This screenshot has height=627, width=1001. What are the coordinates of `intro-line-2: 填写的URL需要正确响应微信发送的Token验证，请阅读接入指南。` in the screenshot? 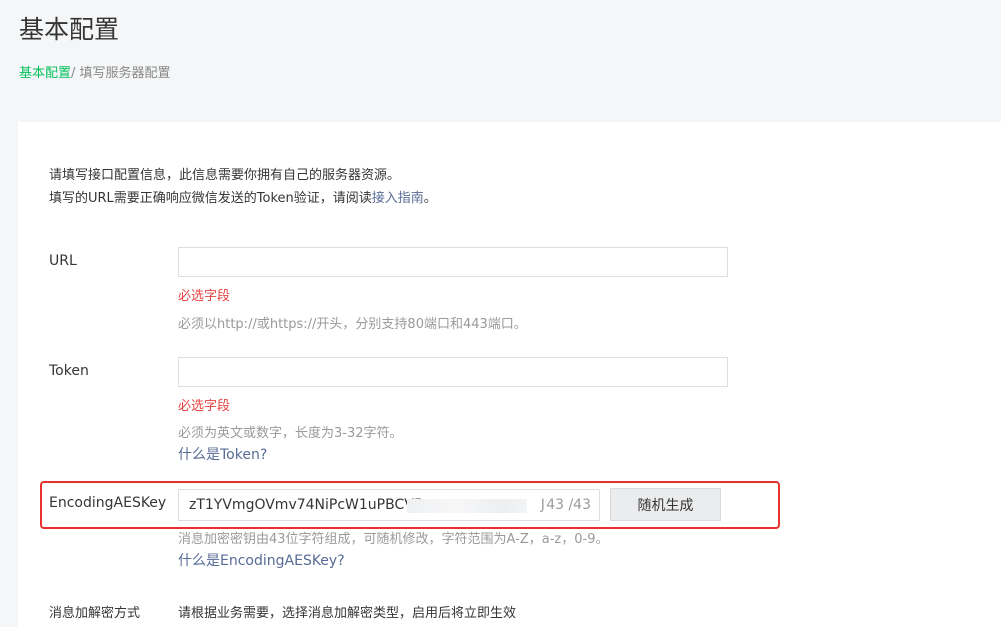 It's located at (243, 198).